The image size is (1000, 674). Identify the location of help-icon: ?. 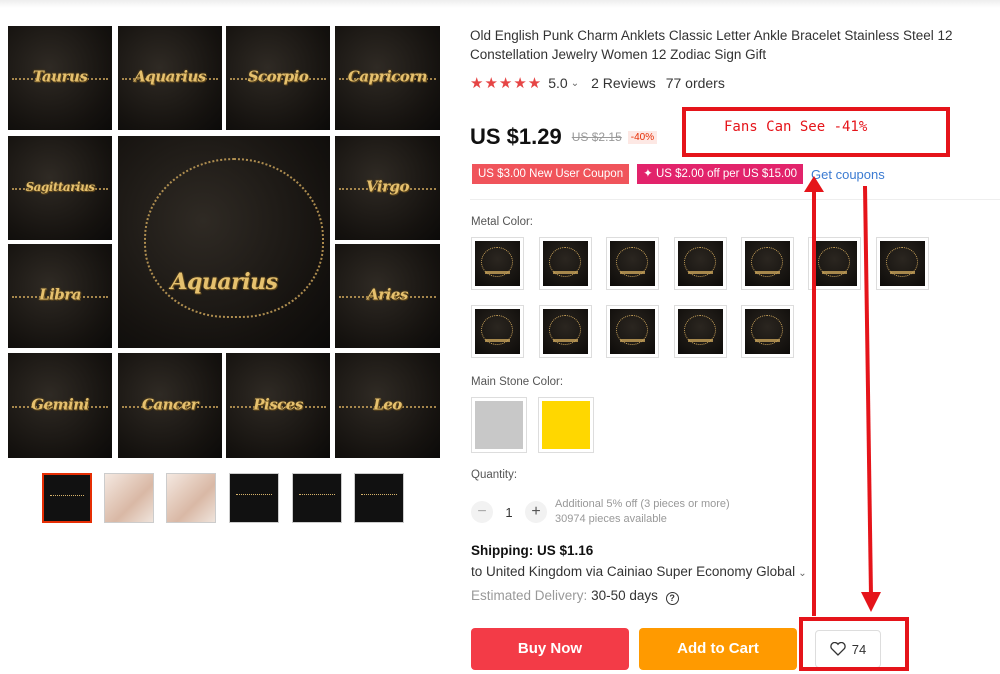
(672, 598).